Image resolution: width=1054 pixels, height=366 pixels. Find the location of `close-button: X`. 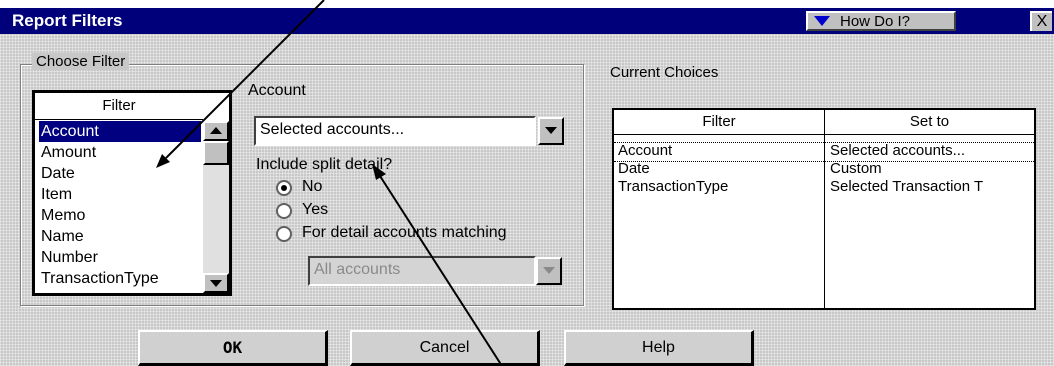

close-button: X is located at coordinates (1041, 21).